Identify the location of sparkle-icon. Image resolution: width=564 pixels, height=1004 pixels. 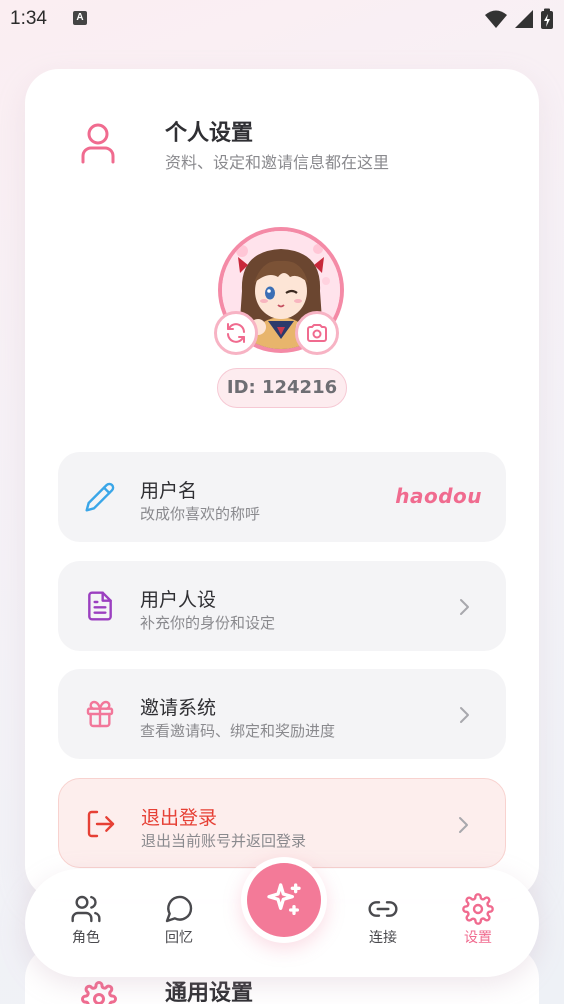
(284, 899).